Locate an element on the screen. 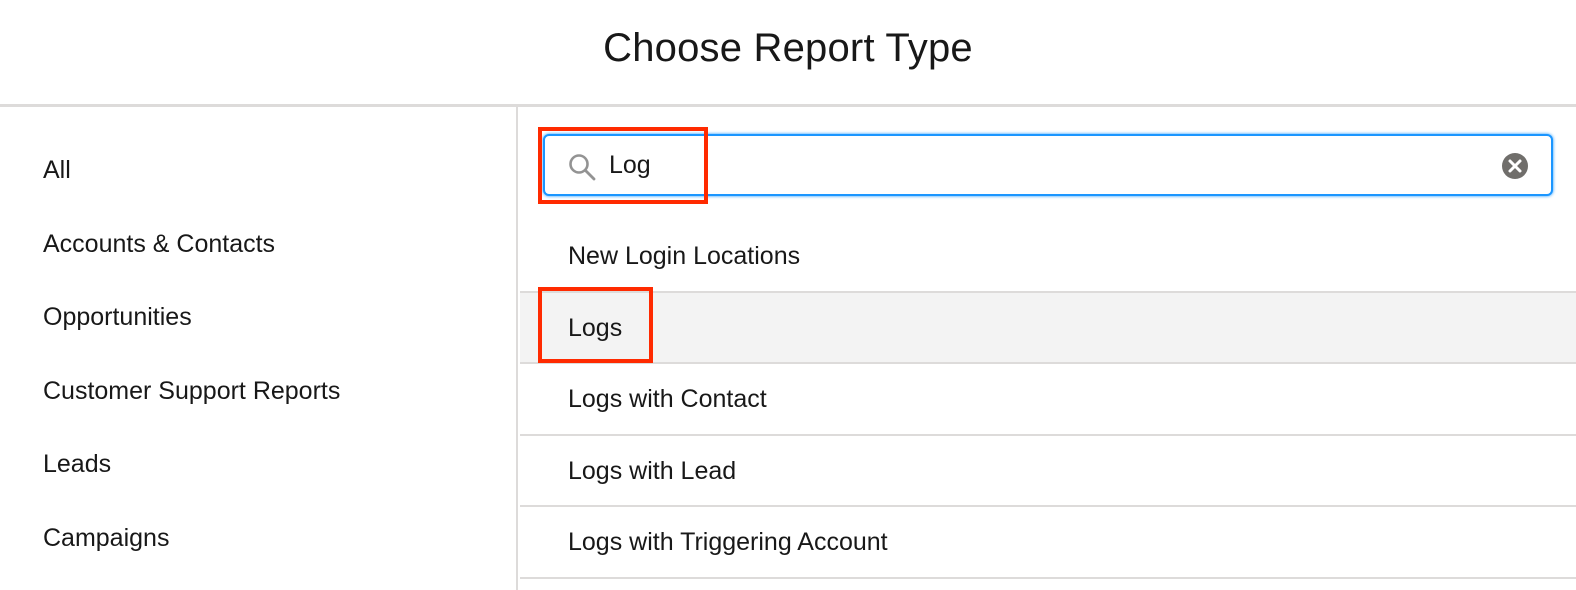 The height and width of the screenshot is (590, 1576). sidebar-item-campaigns: Campaigns is located at coordinates (258, 539).